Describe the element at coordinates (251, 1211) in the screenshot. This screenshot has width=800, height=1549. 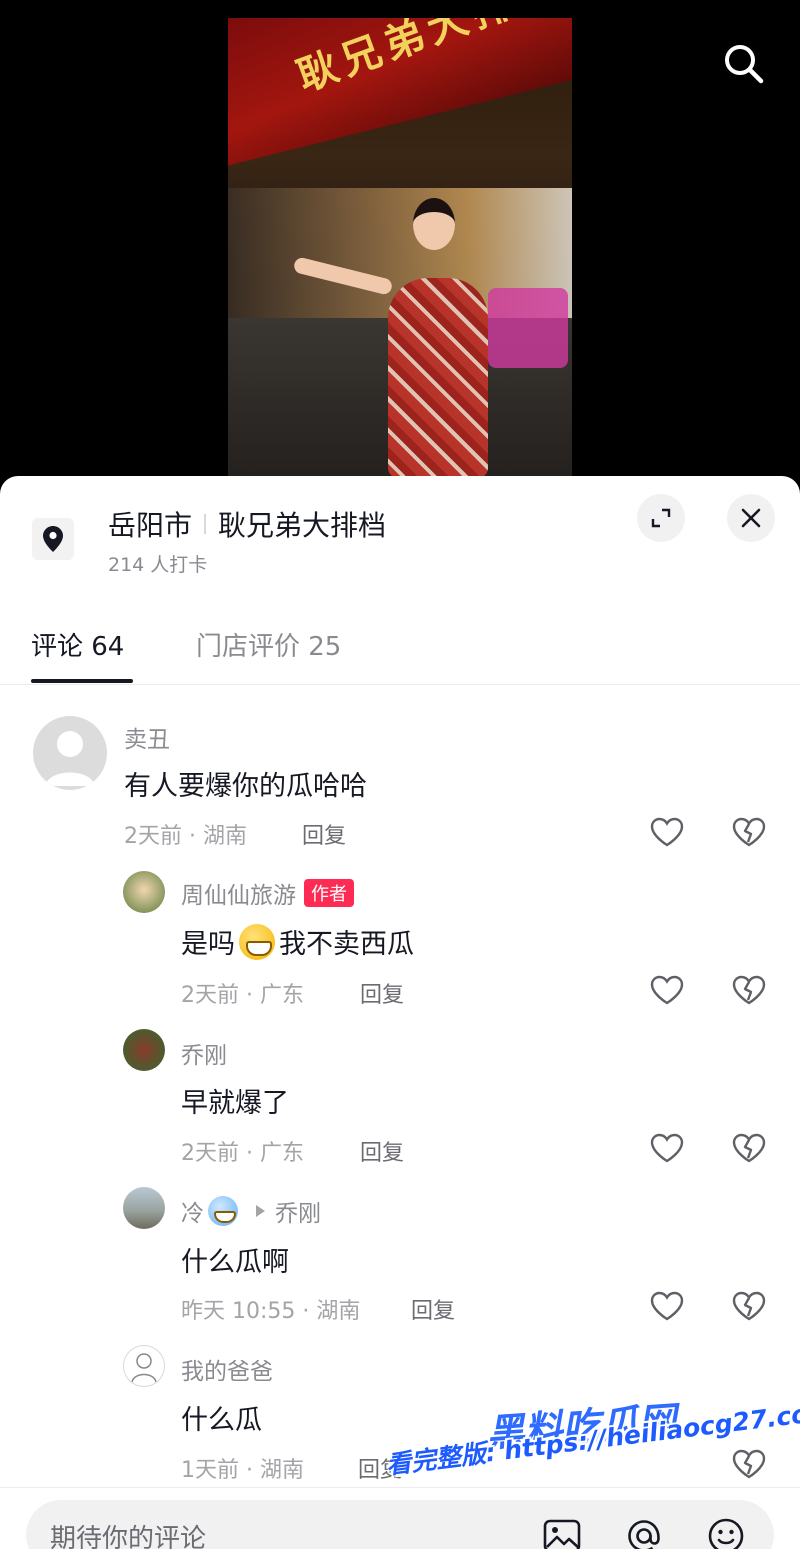
I see `comment-author: 冷 乔刚` at that location.